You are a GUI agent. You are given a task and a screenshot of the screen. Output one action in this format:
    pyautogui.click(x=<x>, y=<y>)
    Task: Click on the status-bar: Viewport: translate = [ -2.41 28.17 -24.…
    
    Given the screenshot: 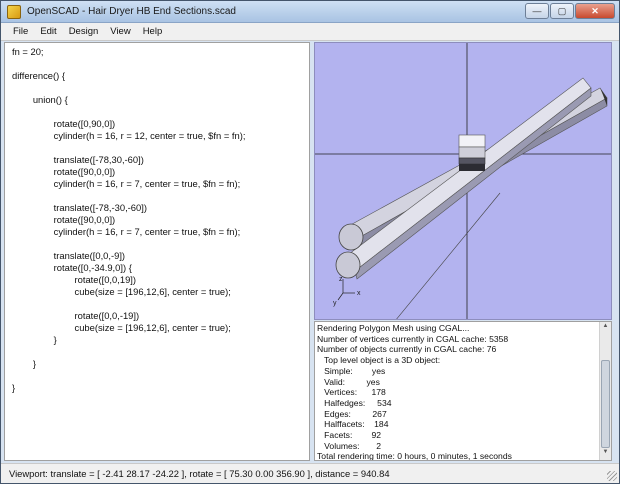 What is the action you would take?
    pyautogui.click(x=310, y=473)
    